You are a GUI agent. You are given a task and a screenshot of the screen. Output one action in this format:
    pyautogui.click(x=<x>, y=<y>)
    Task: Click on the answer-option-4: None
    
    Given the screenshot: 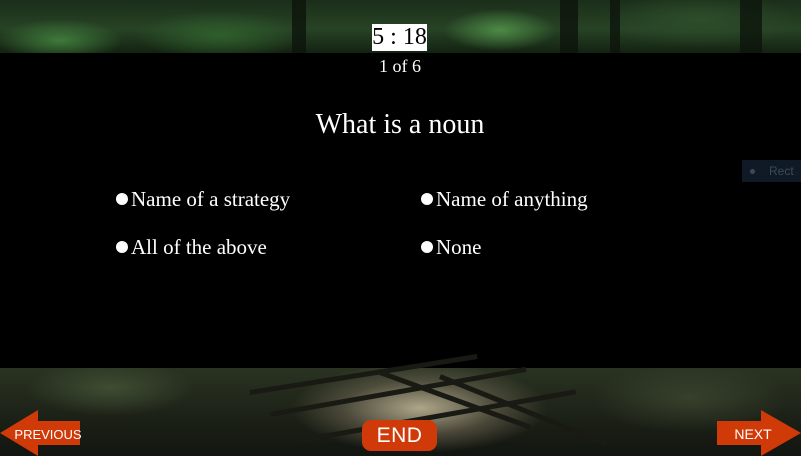 What is the action you would take?
    pyautogui.click(x=451, y=247)
    